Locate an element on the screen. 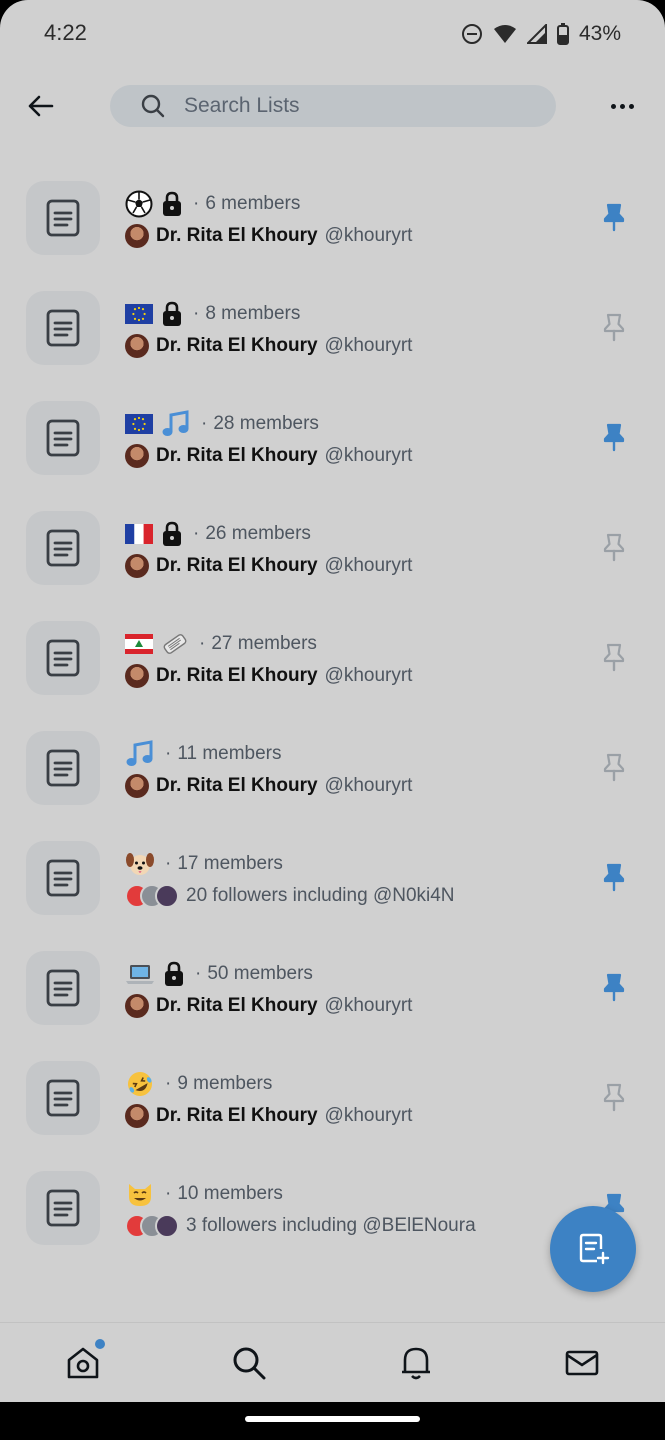 The image size is (665, 1440). more-horizontal-icon is located at coordinates (613, 106).